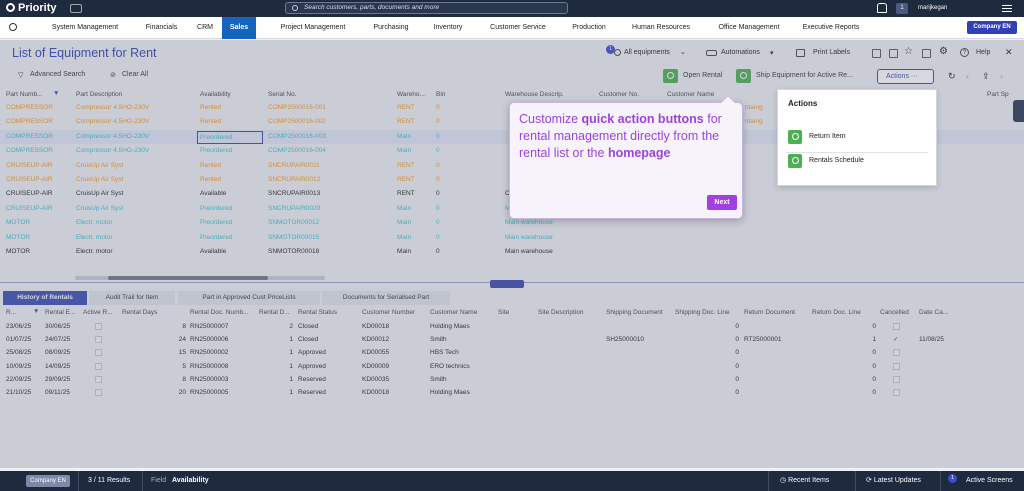  What do you see at coordinates (159, 480) in the screenshot?
I see `field-label: Field` at bounding box center [159, 480].